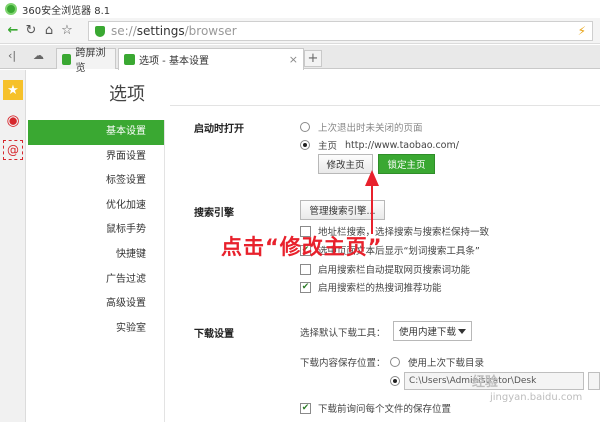  Describe the element at coordinates (385, 269) in the screenshot. I see `search-option-3: 启用搜索栏自动提取网页搜索词功能` at that location.